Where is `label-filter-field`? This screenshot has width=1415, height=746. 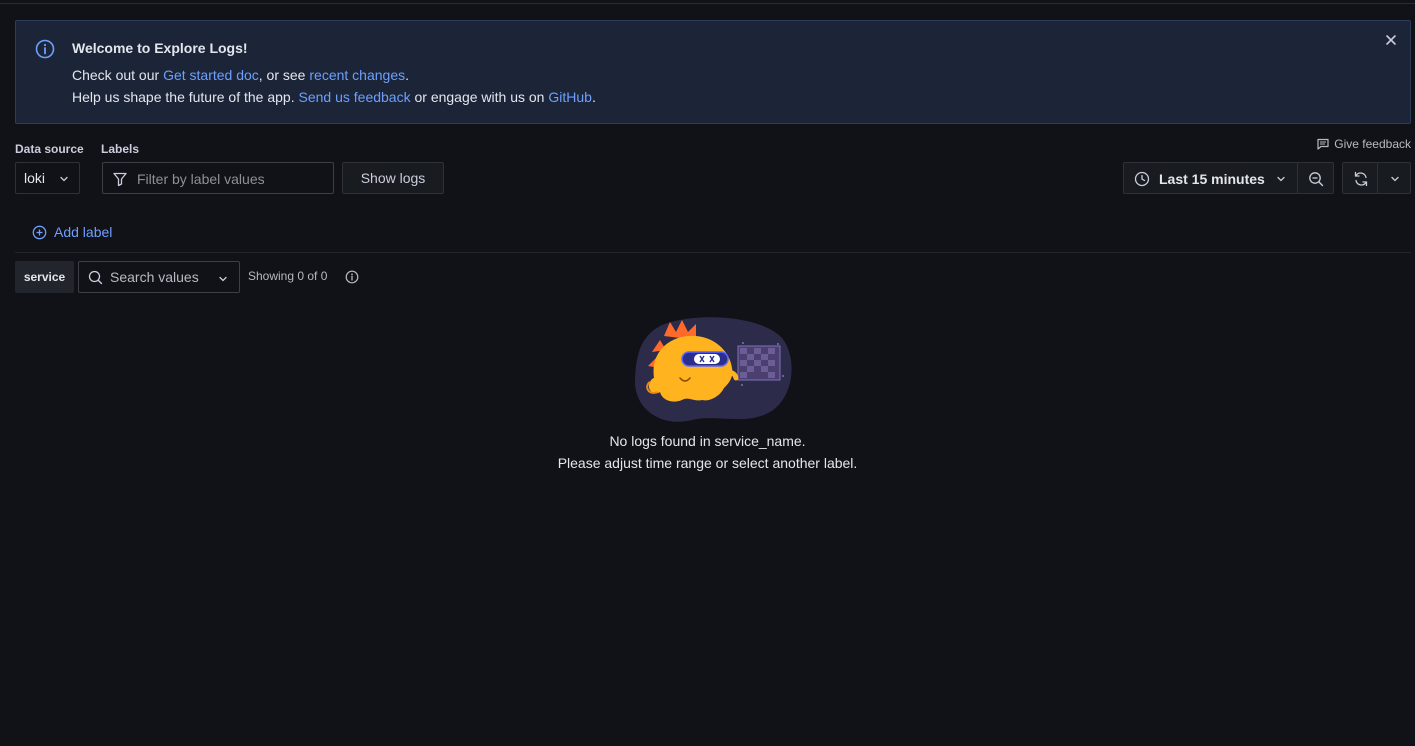
label-filter-field is located at coordinates (218, 178).